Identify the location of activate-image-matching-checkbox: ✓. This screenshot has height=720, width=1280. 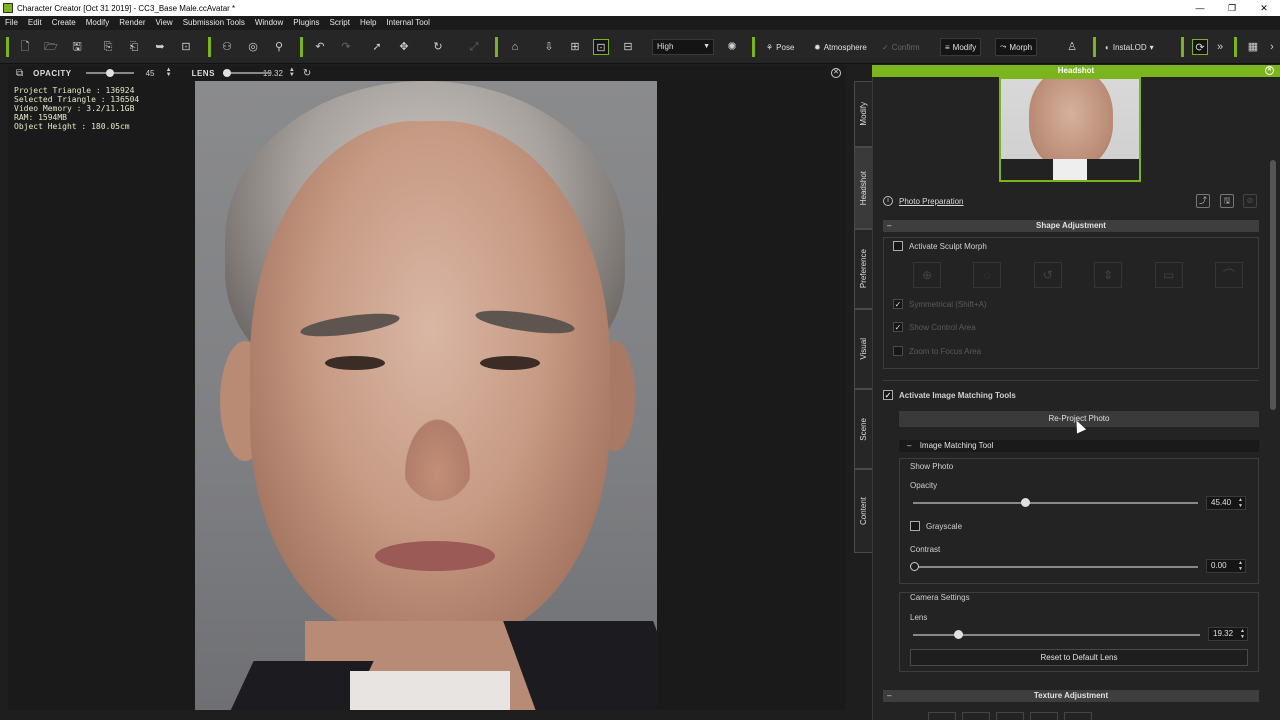
(888, 395).